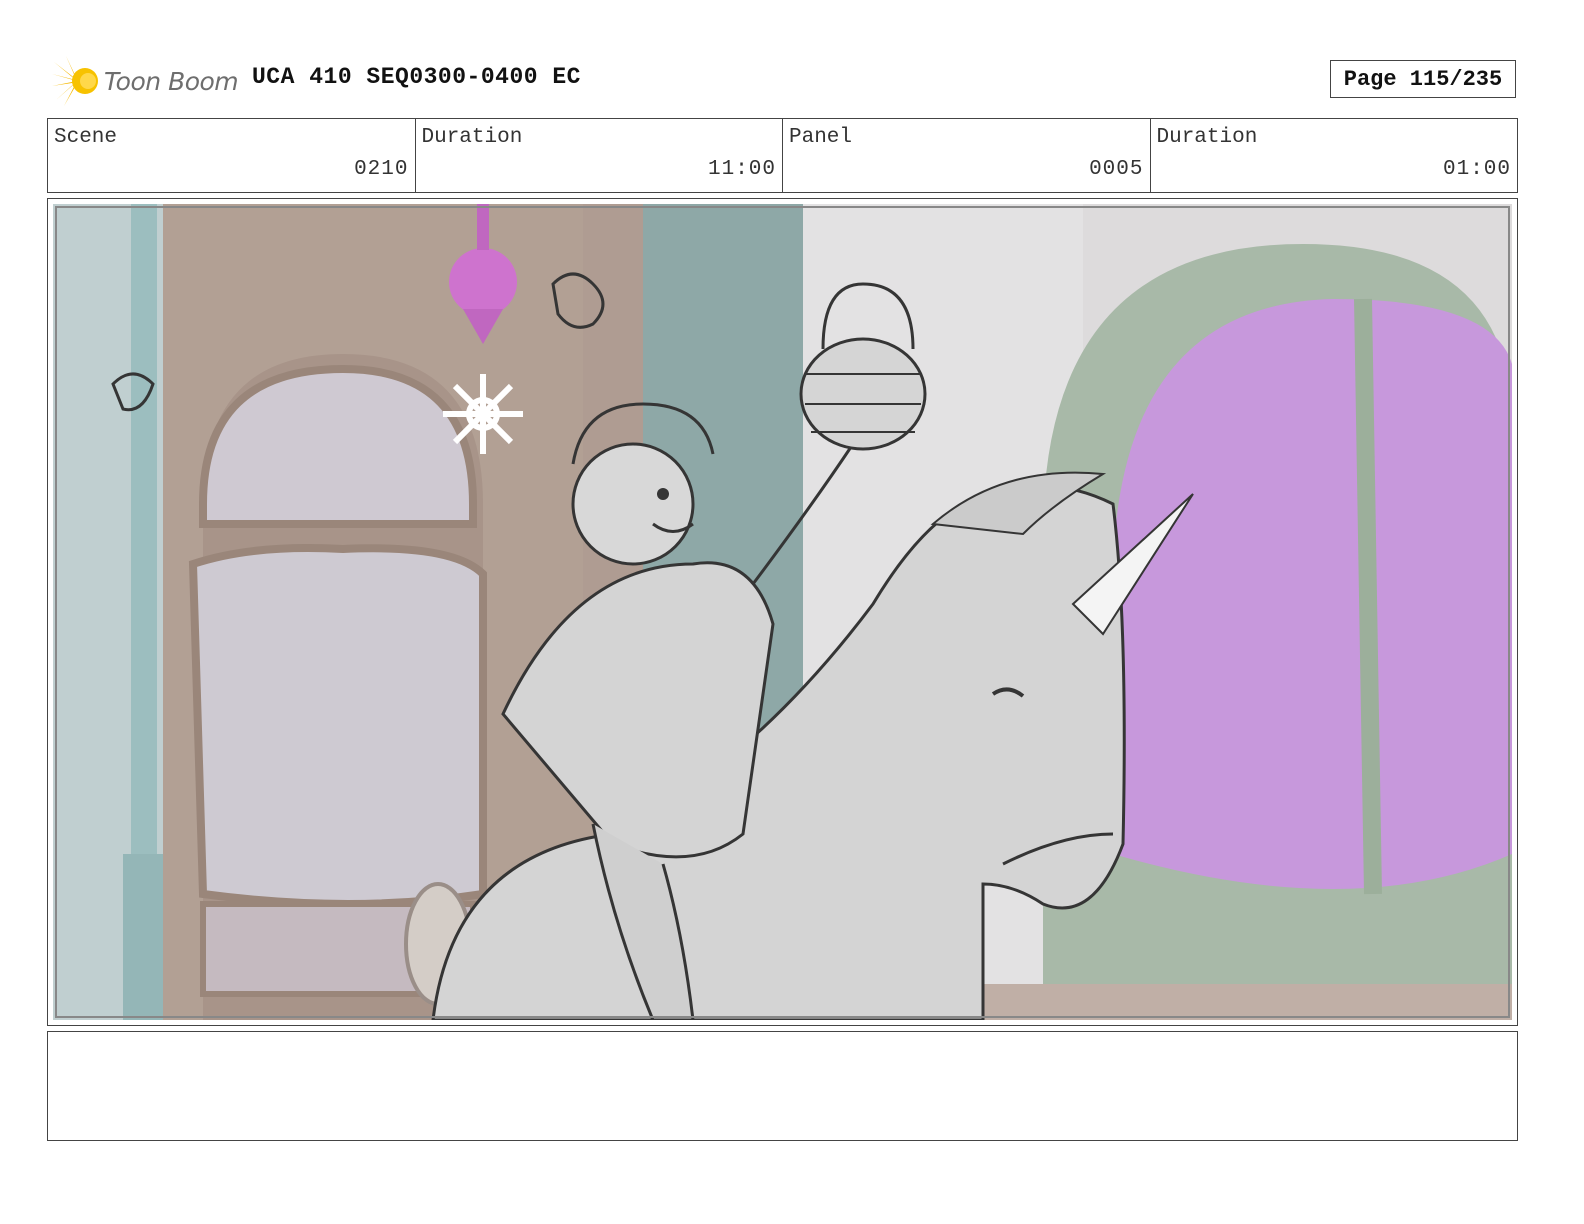 This screenshot has width=1584, height=1224. Describe the element at coordinates (1476, 169) in the screenshot. I see `panel-duration-value: 01:00` at that location.